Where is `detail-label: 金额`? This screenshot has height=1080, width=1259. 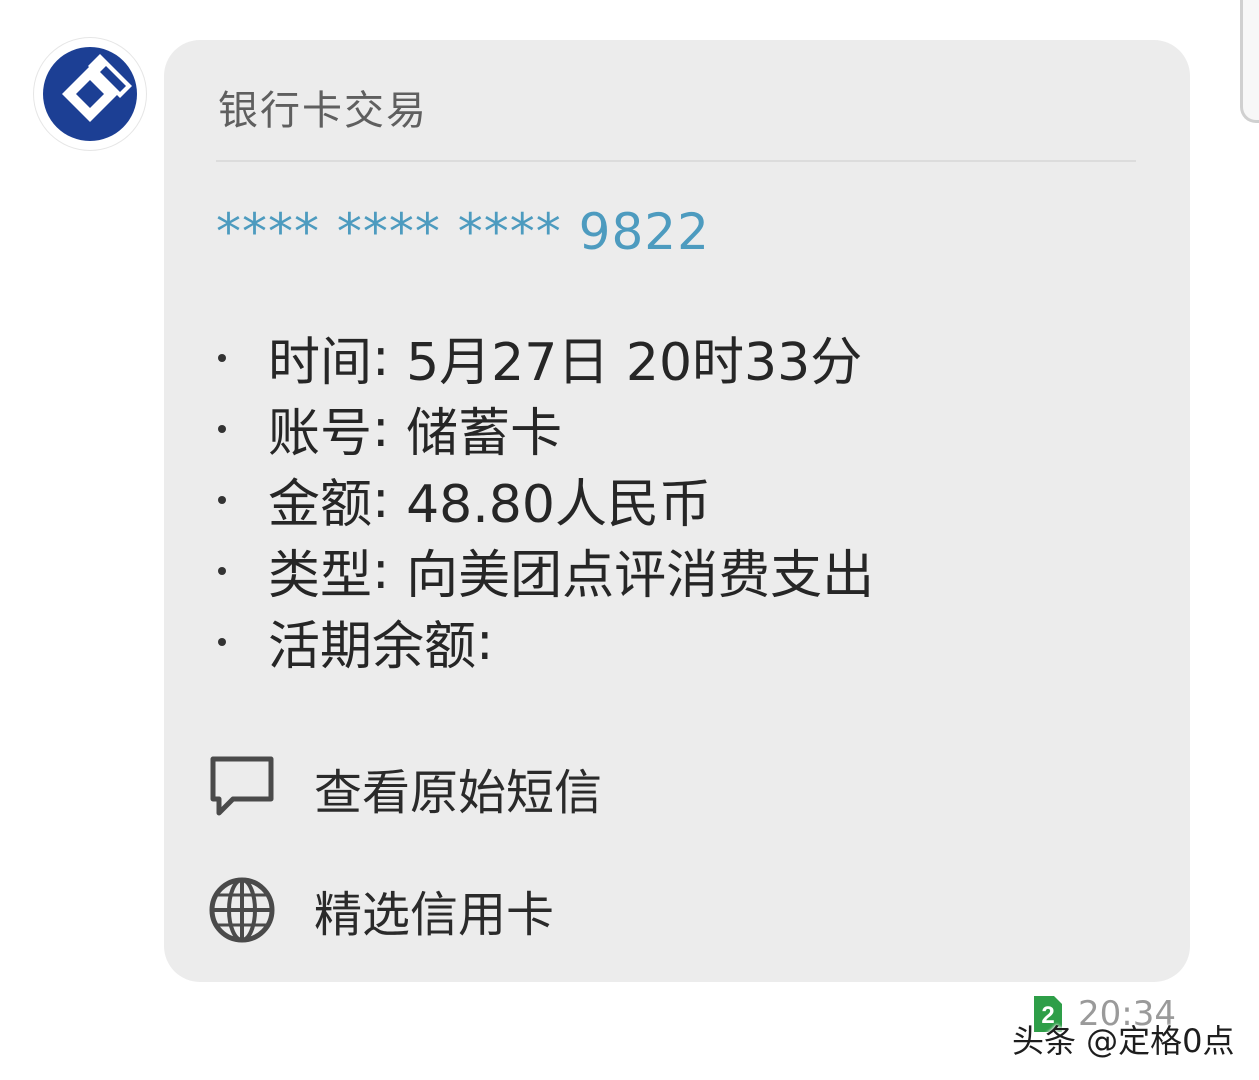
detail-label: 金额 is located at coordinates (320, 505).